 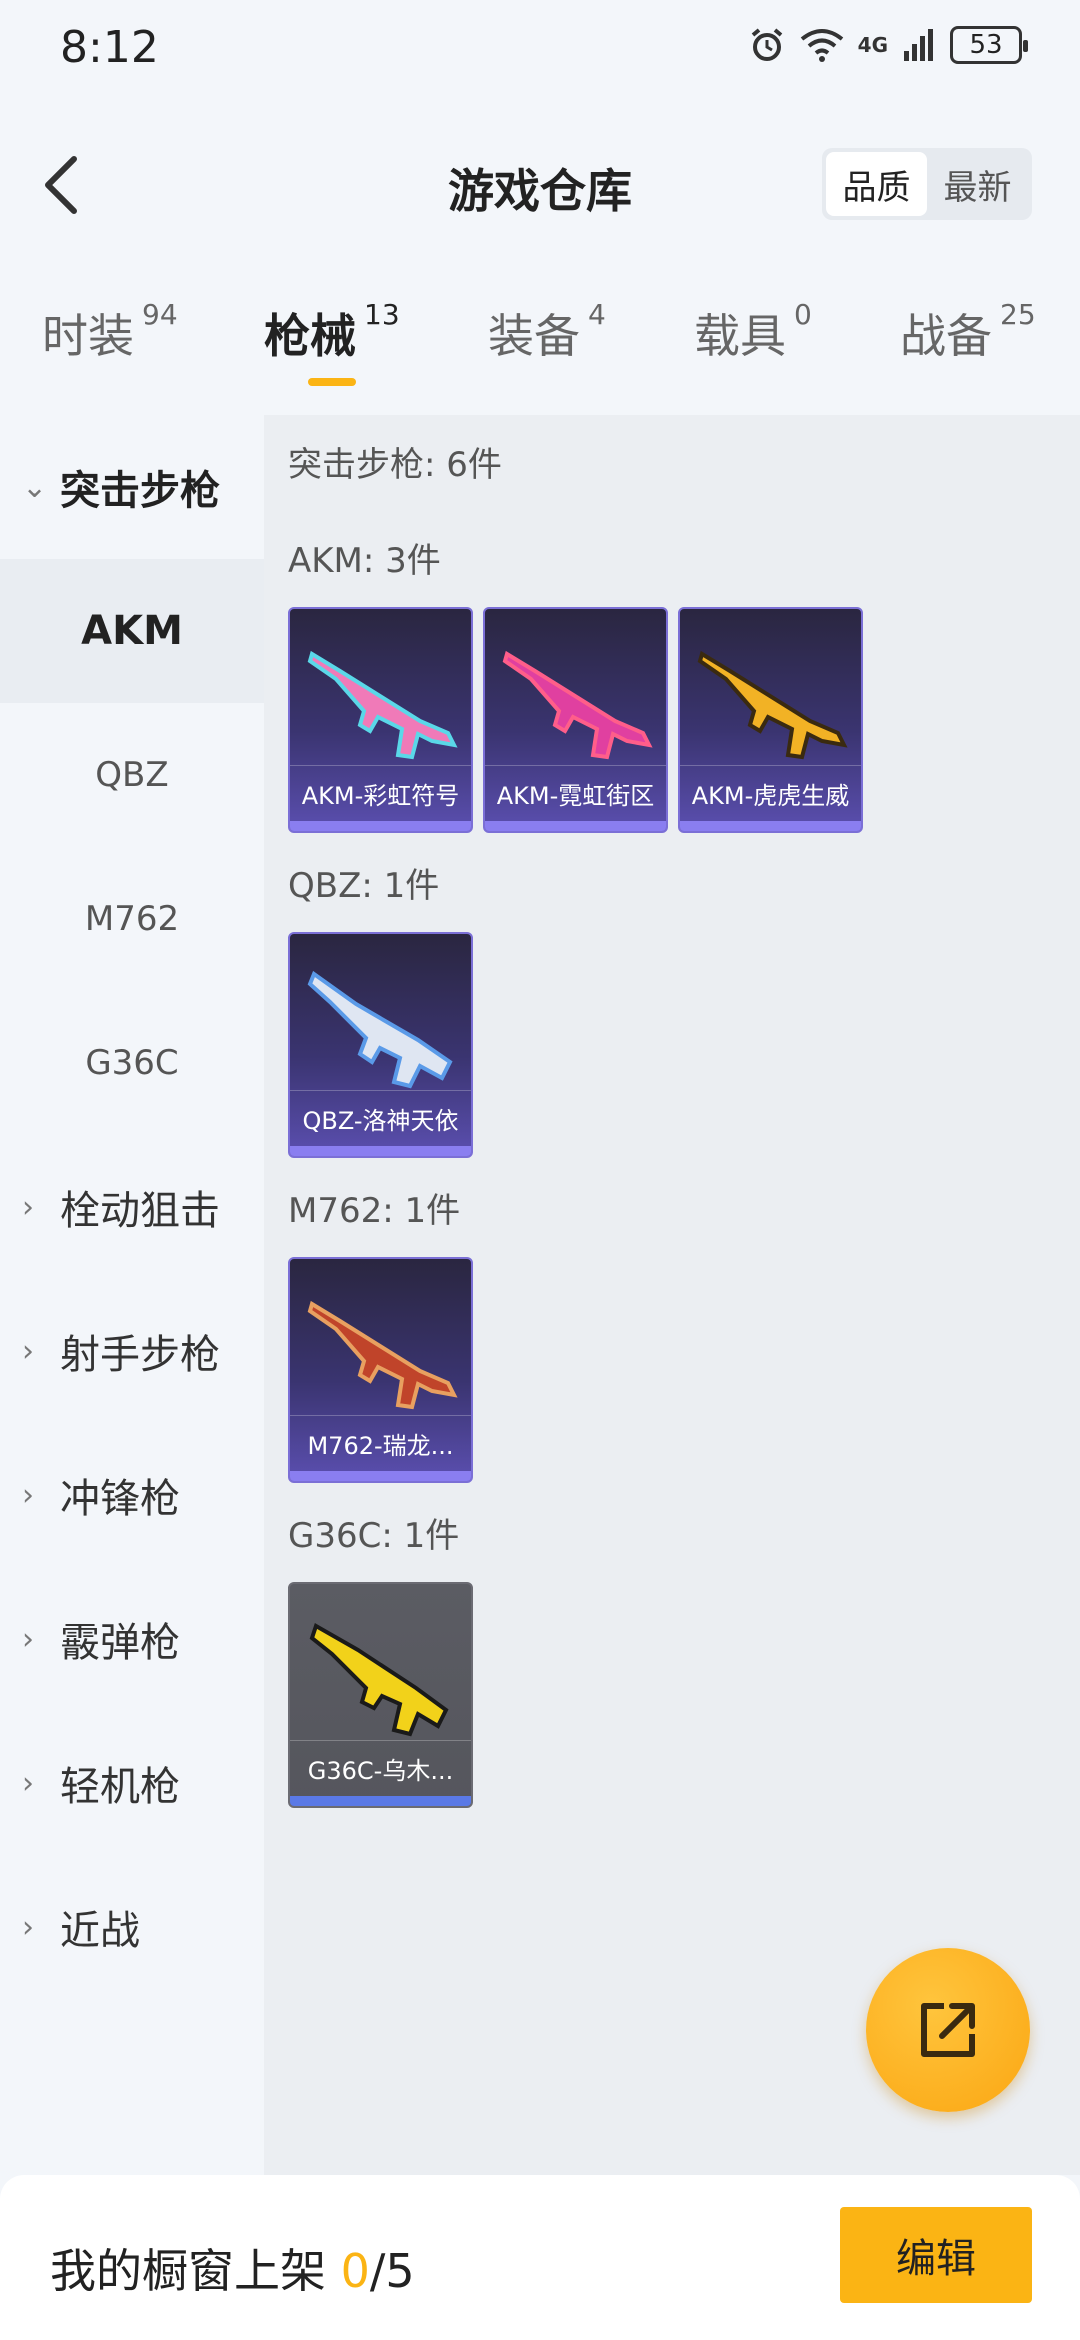 What do you see at coordinates (803, 314) in the screenshot?
I see `tab-count: 0` at bounding box center [803, 314].